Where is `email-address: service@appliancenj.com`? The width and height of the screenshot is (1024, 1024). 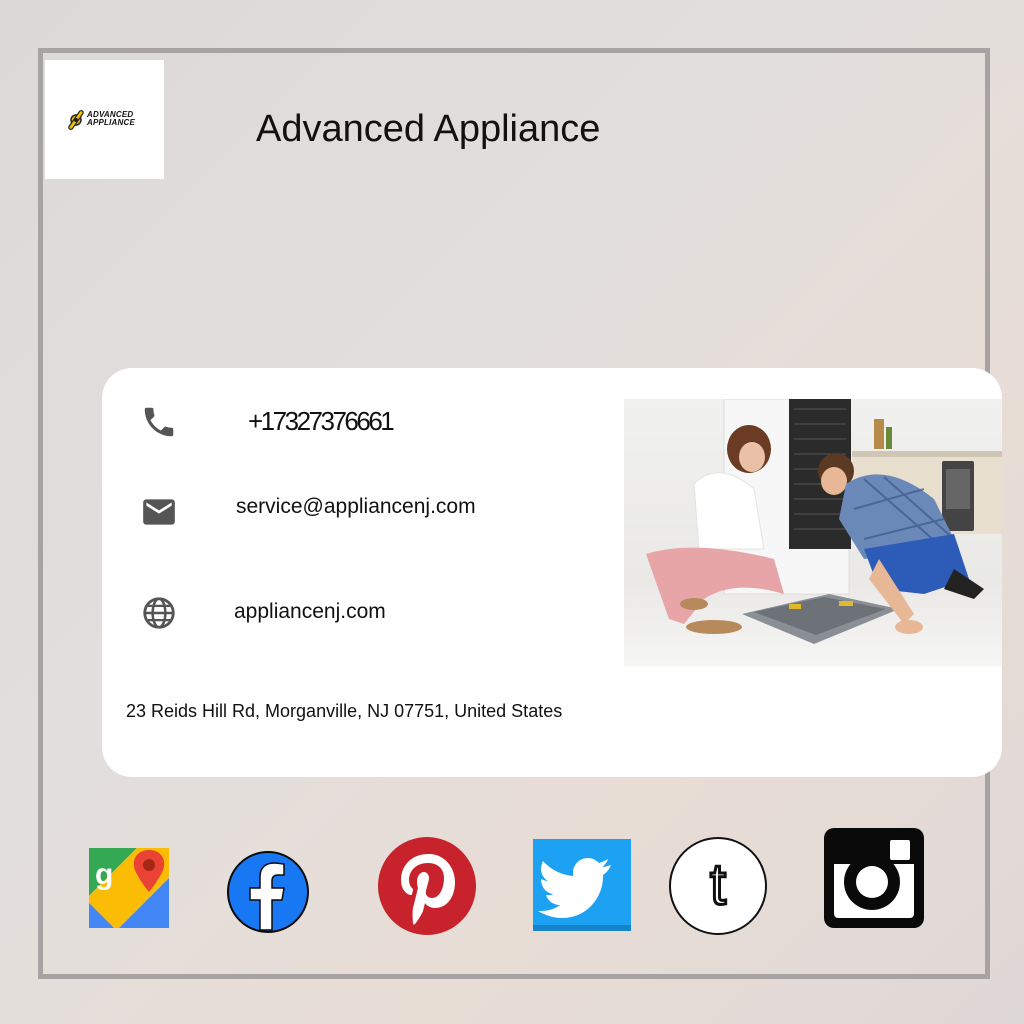
email-address: service@appliancenj.com is located at coordinates (356, 507).